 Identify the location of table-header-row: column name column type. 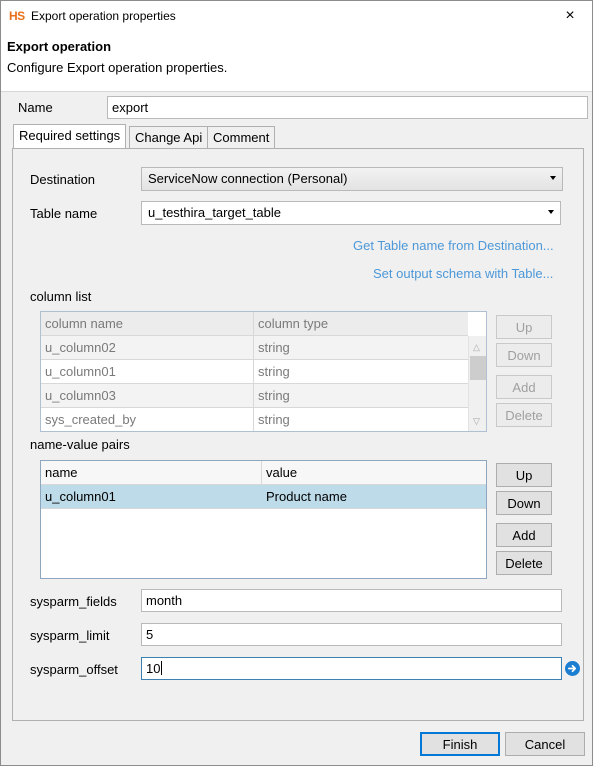
(254, 324).